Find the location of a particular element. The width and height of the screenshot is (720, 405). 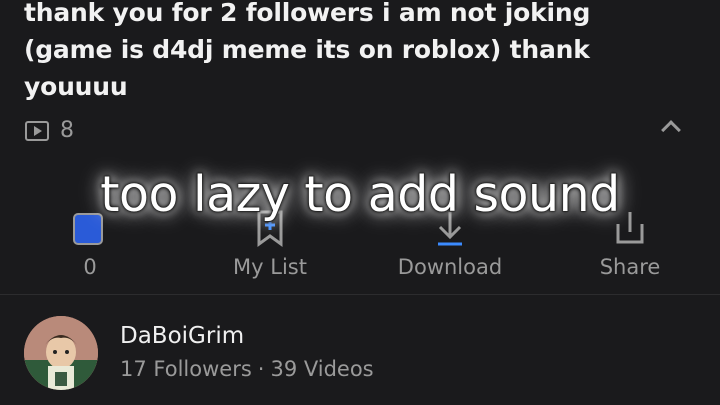

download-label: Download is located at coordinates (450, 267).